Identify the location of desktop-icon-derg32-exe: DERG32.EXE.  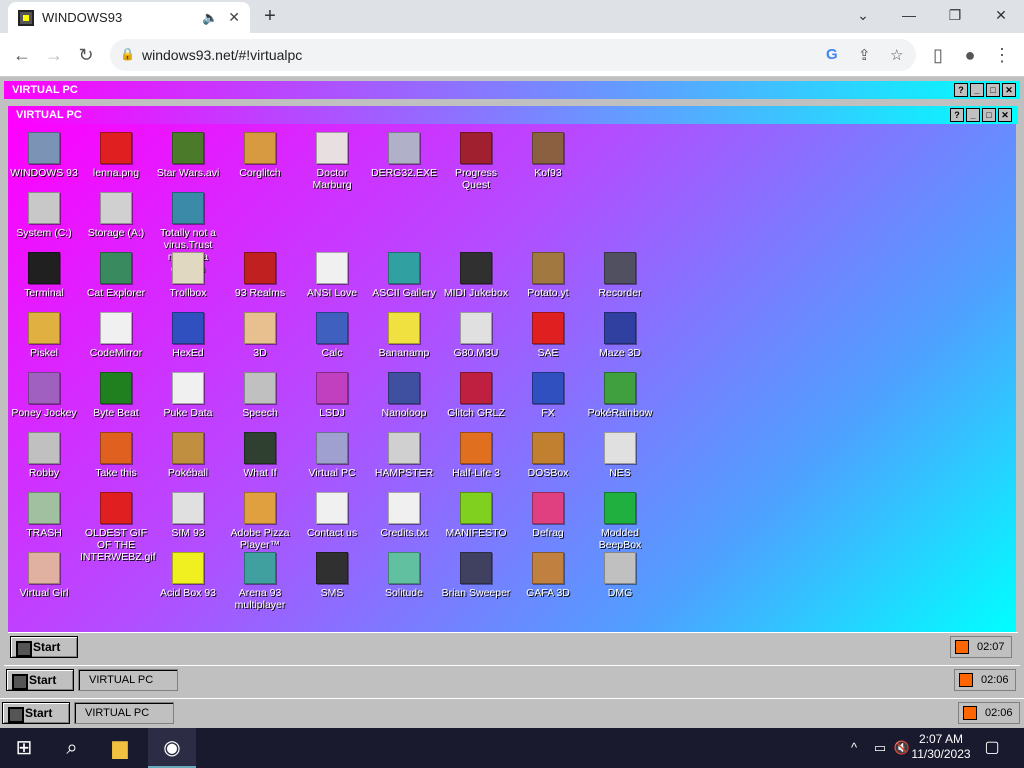
(404, 155).